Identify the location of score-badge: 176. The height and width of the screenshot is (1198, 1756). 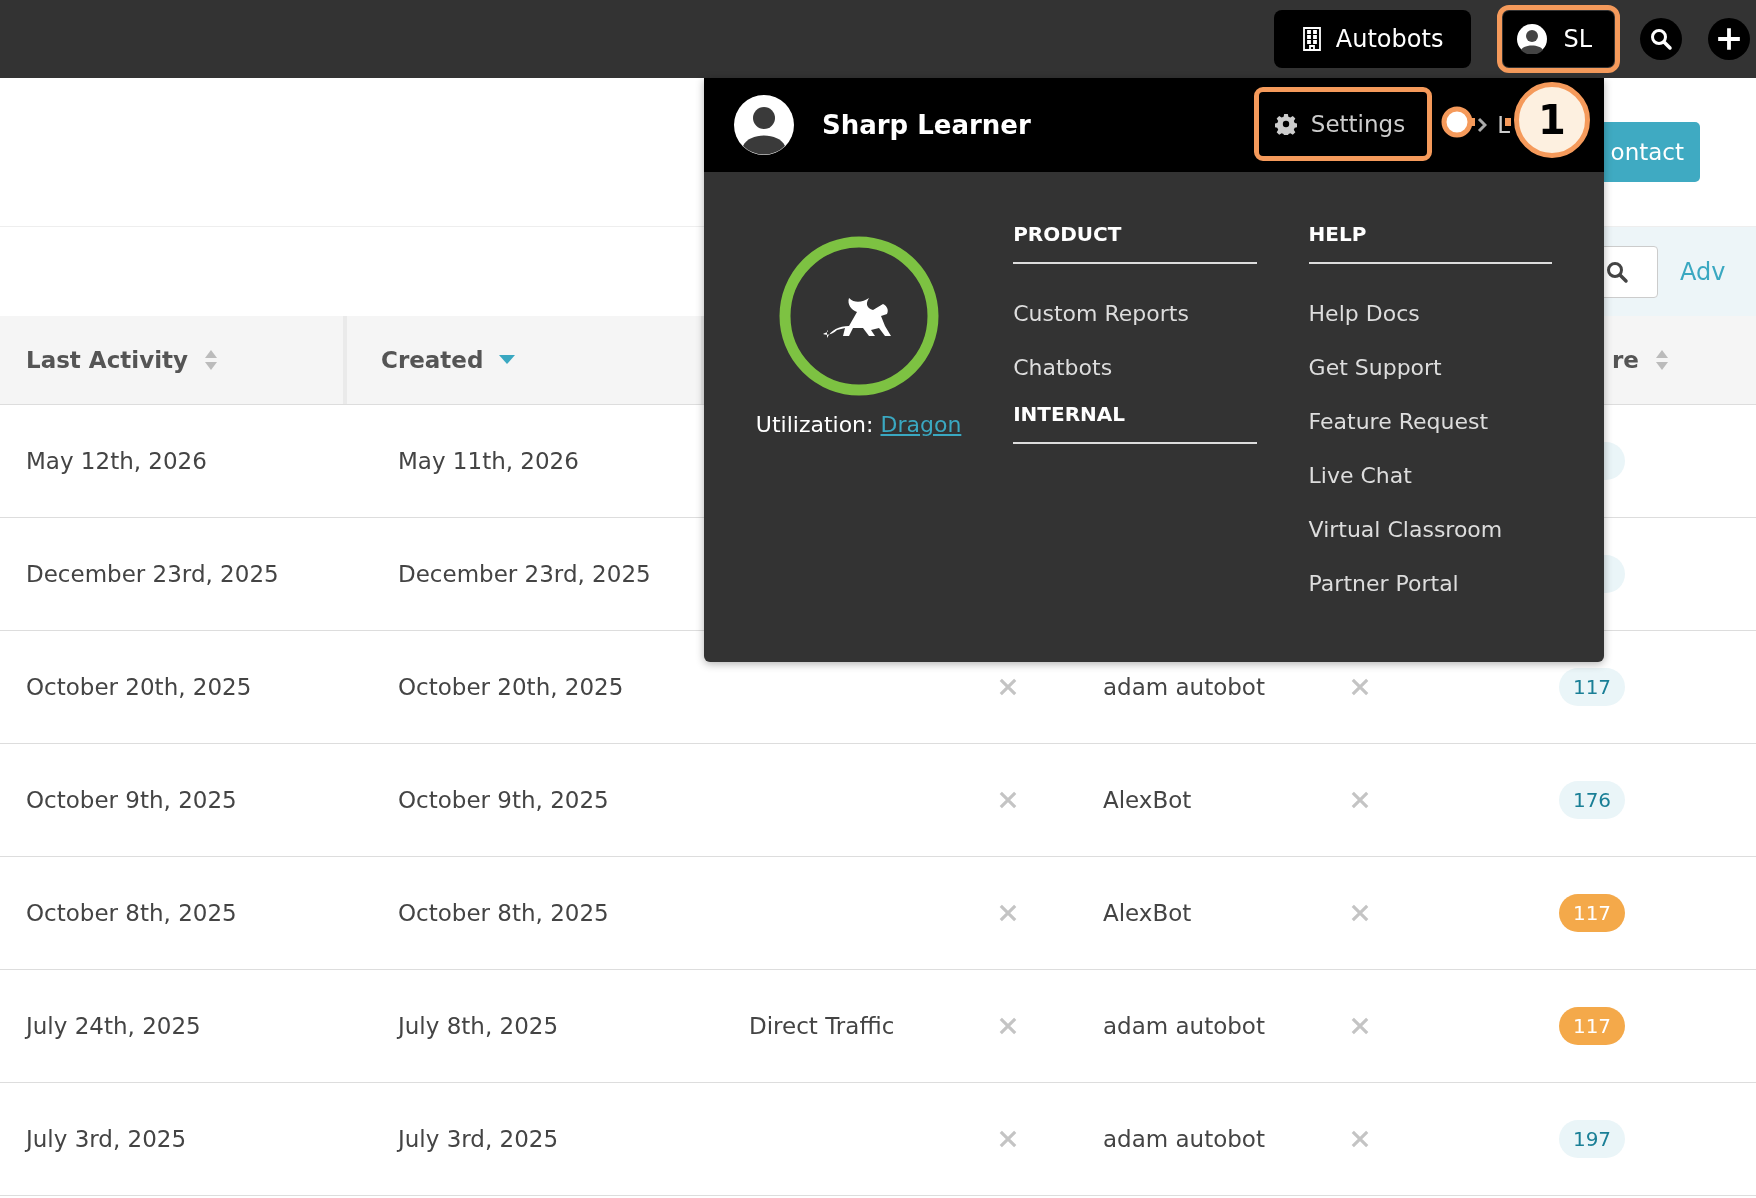
(1592, 800).